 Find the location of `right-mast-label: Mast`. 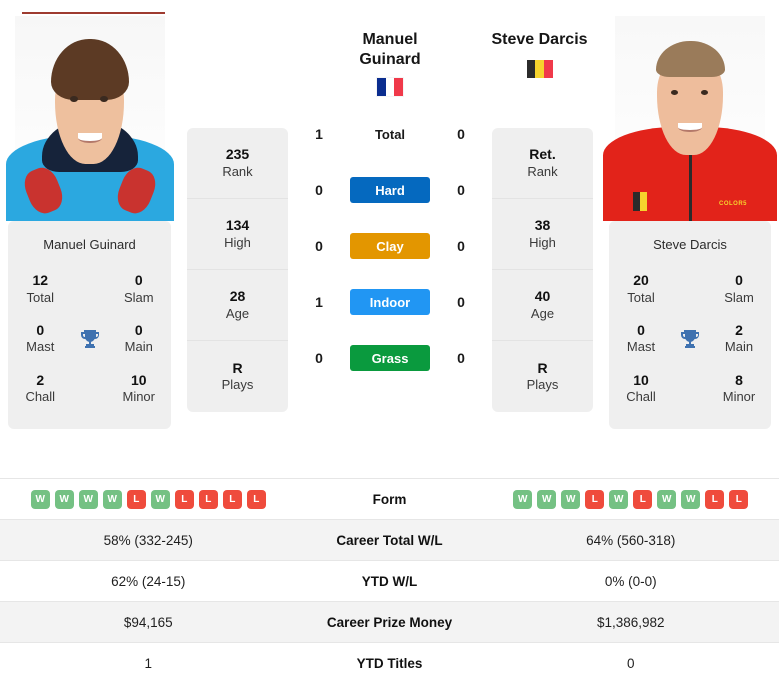

right-mast-label: Mast is located at coordinates (641, 347).